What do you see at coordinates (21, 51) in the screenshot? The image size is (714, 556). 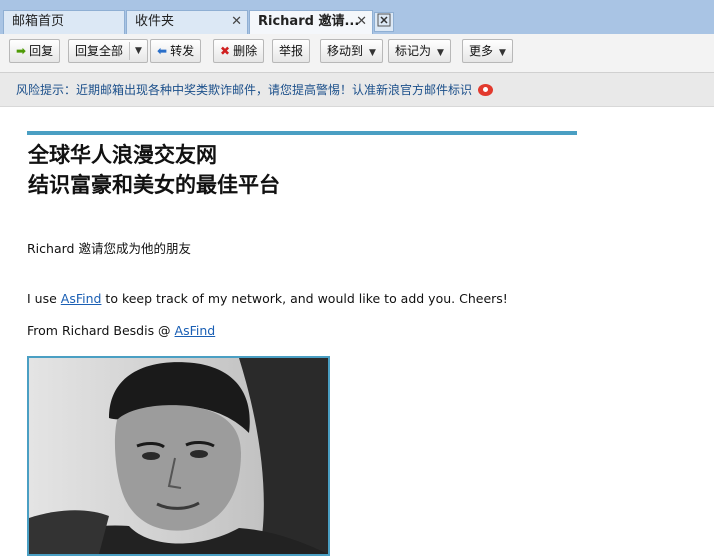 I see `reply-arrow-icon: ➡` at bounding box center [21, 51].